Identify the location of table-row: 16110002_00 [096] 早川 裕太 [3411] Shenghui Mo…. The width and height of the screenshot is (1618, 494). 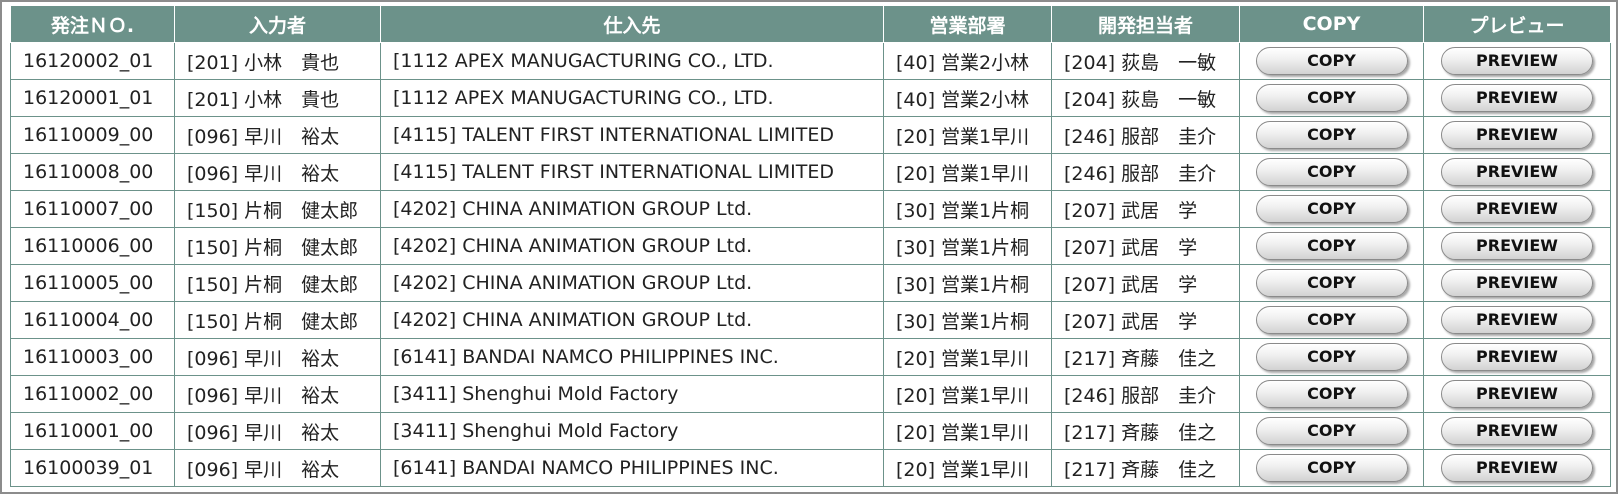
(810, 394).